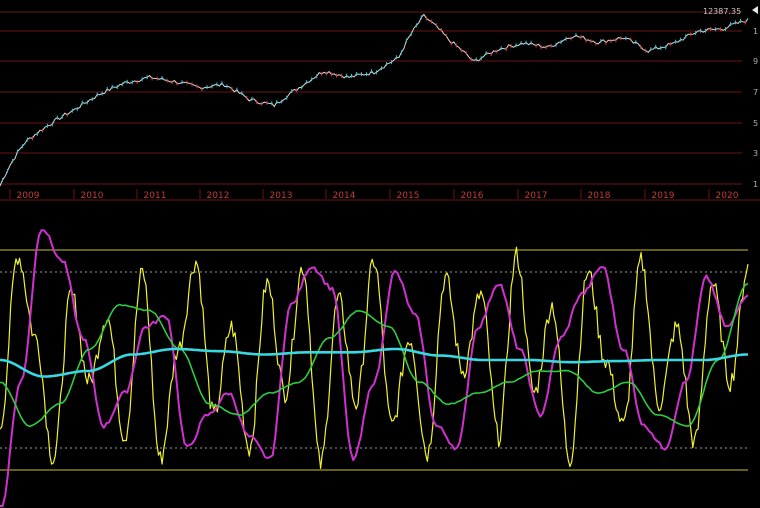 The height and width of the screenshot is (508, 760). I want to click on price-y-tick-label: 9, so click(755, 61).